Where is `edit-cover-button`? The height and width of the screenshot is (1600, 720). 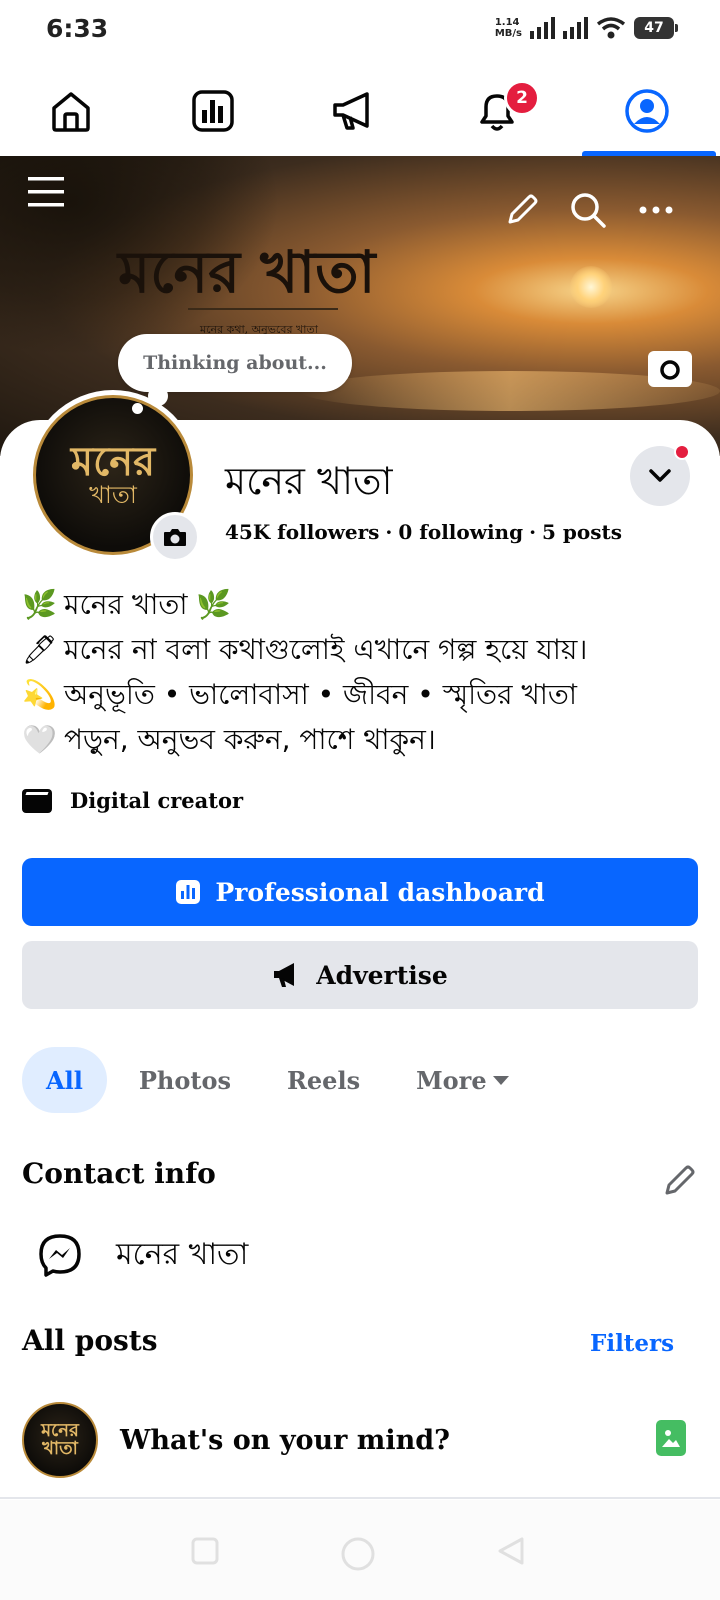
edit-cover-button is located at coordinates (522, 210).